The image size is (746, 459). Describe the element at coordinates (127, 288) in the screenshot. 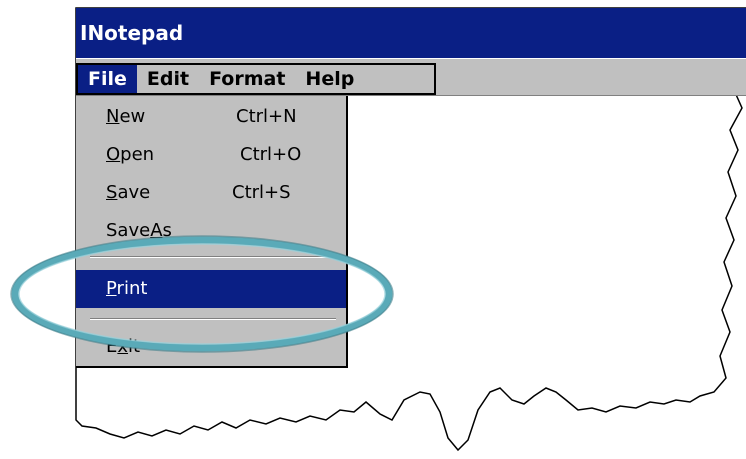

I see `menu-item-label: Print` at that location.